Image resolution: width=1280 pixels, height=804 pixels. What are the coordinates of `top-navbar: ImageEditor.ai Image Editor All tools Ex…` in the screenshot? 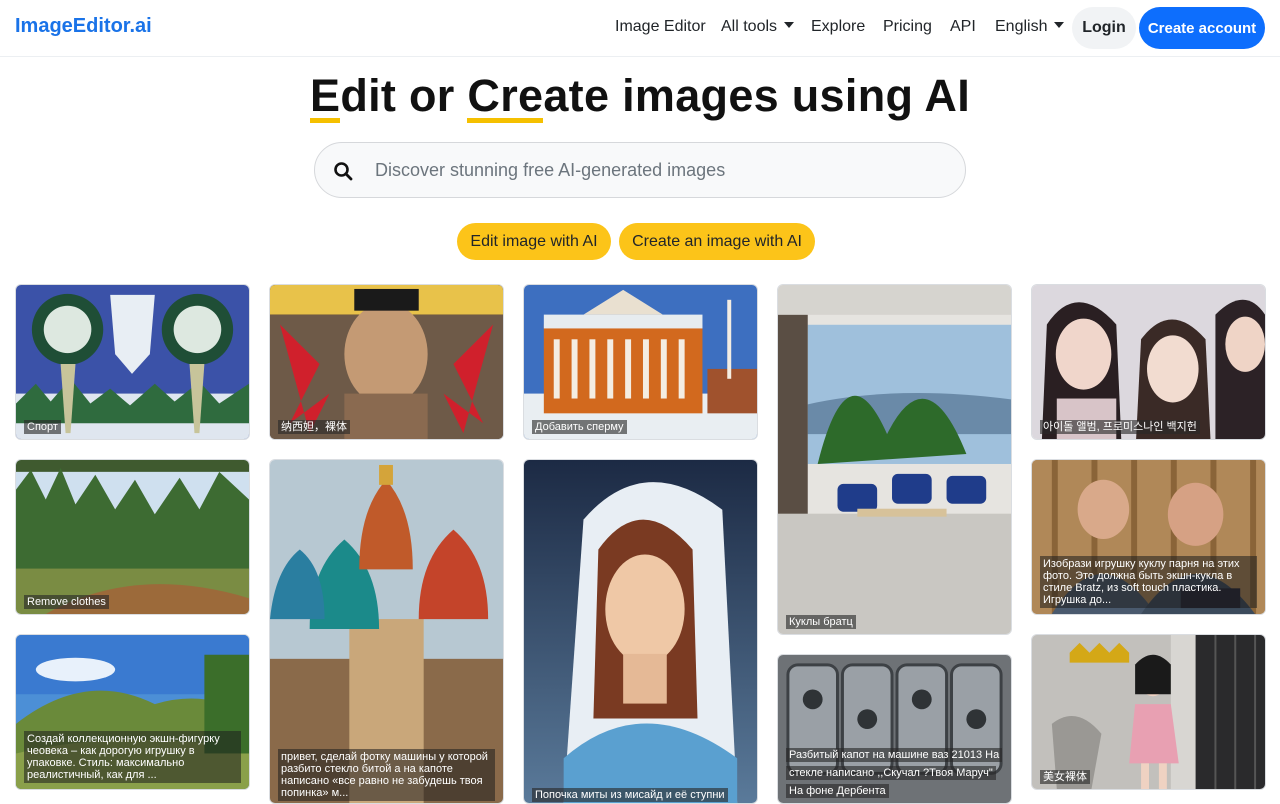 It's located at (640, 28).